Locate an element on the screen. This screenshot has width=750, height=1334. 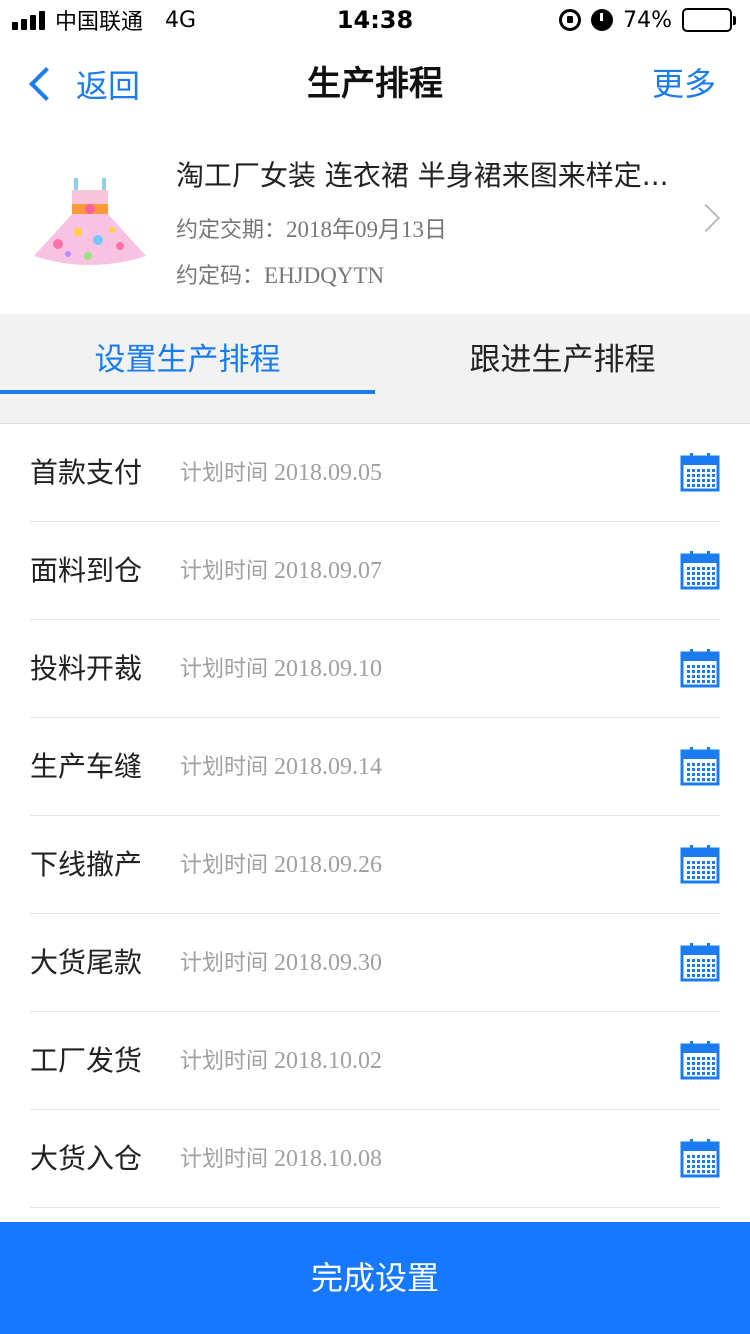
milestone-name: 工厂发货 is located at coordinates (86, 1060).